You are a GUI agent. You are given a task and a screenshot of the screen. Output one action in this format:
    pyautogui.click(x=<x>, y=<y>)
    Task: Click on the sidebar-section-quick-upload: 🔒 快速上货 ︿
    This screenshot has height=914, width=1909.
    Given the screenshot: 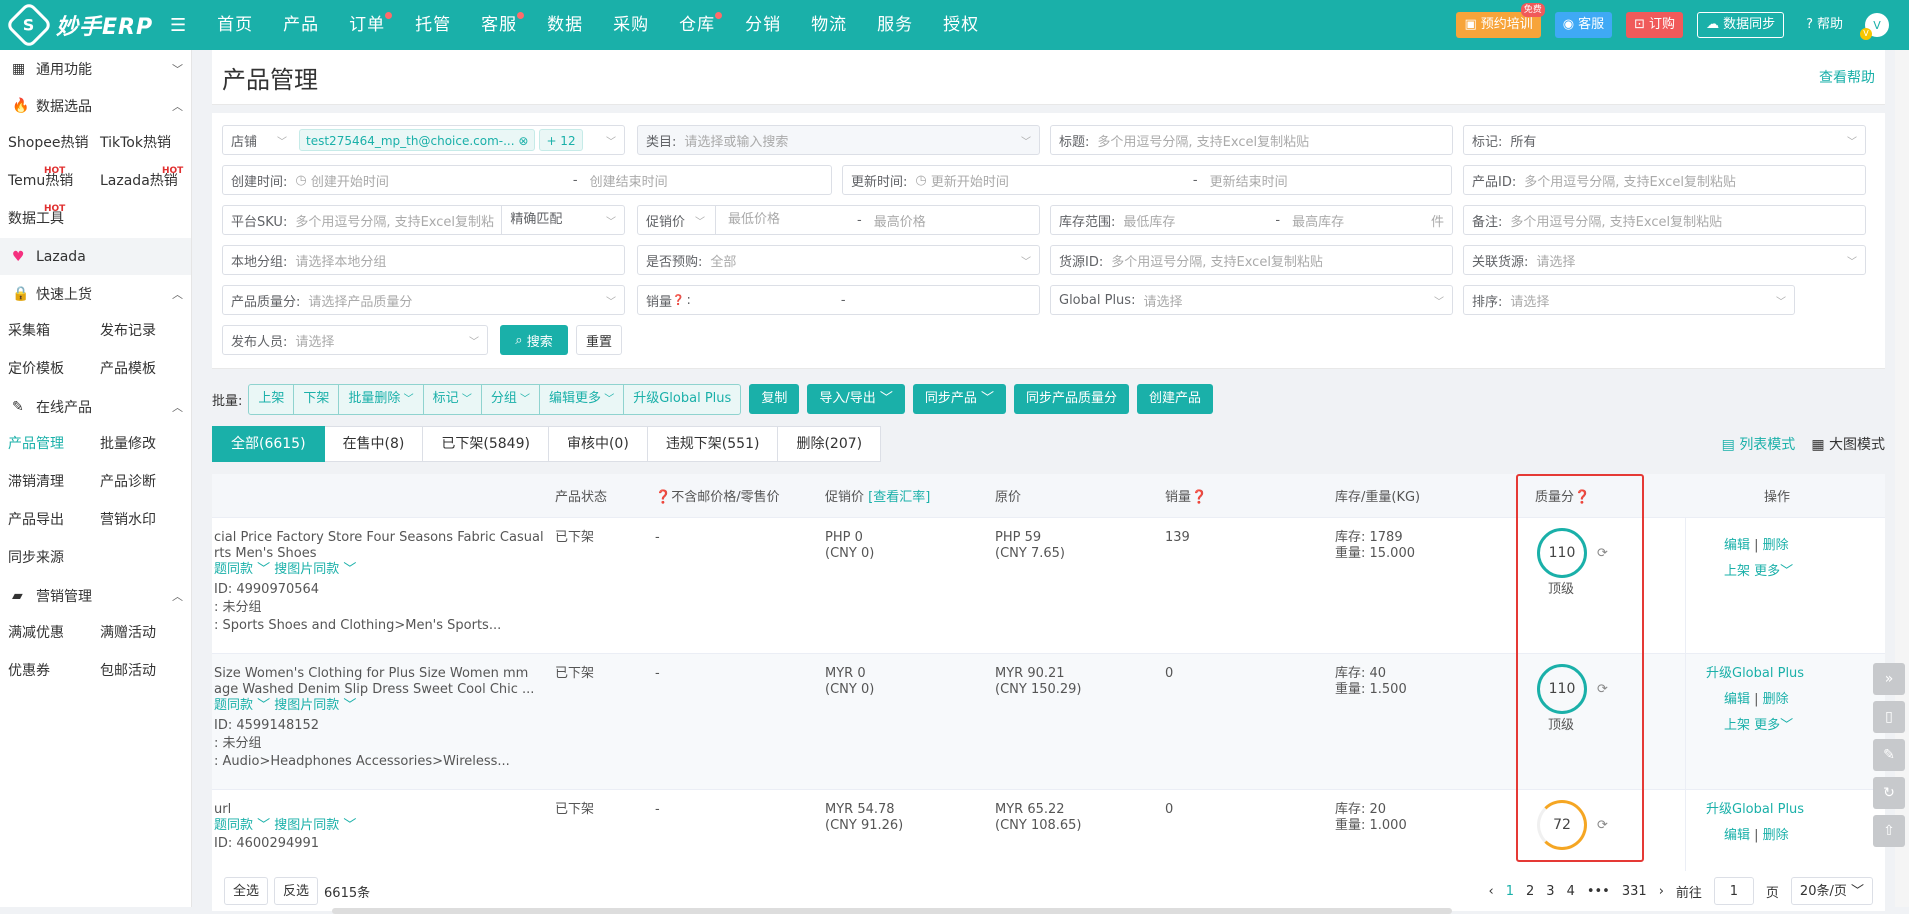 What is the action you would take?
    pyautogui.click(x=95, y=293)
    